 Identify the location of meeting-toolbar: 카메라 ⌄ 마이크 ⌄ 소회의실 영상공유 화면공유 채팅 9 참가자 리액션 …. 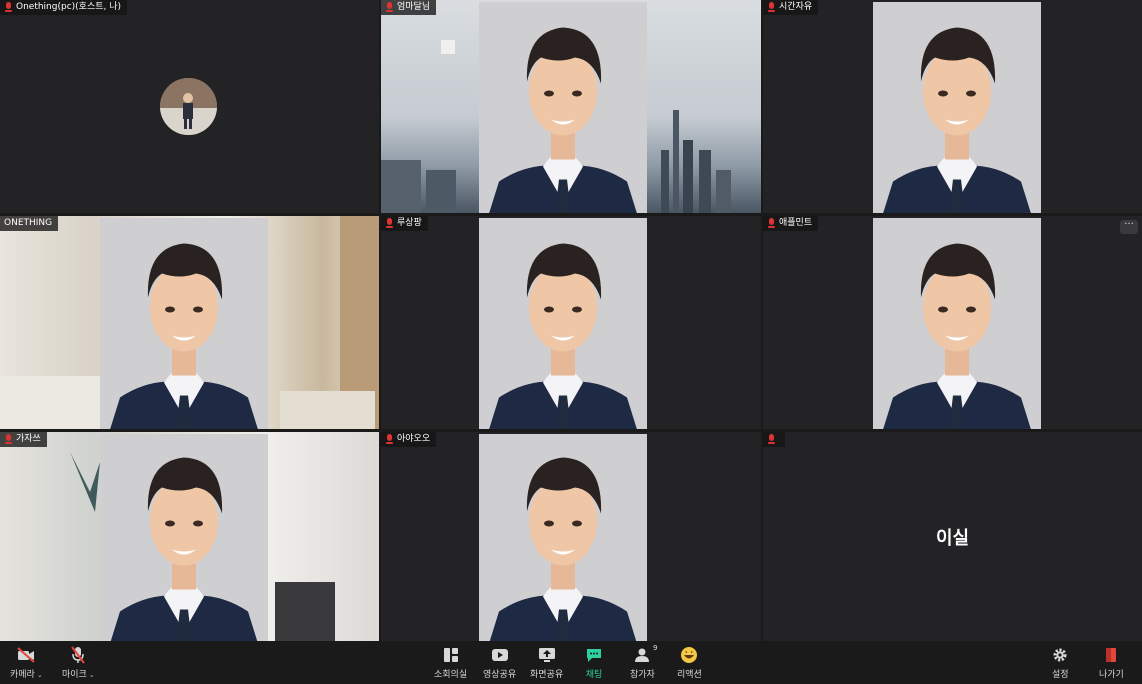
(571, 662).